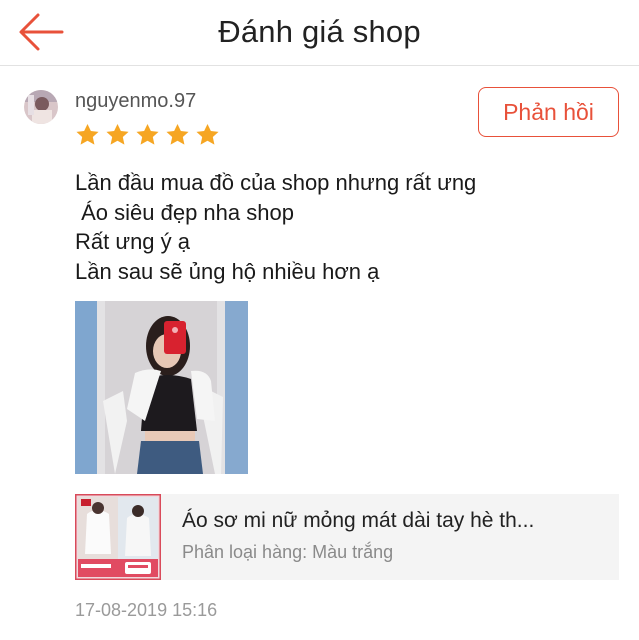 The width and height of the screenshot is (639, 640). I want to click on comment-line: Lần sau sẽ ủng hộ nhiều hơn ạ, so click(227, 271).